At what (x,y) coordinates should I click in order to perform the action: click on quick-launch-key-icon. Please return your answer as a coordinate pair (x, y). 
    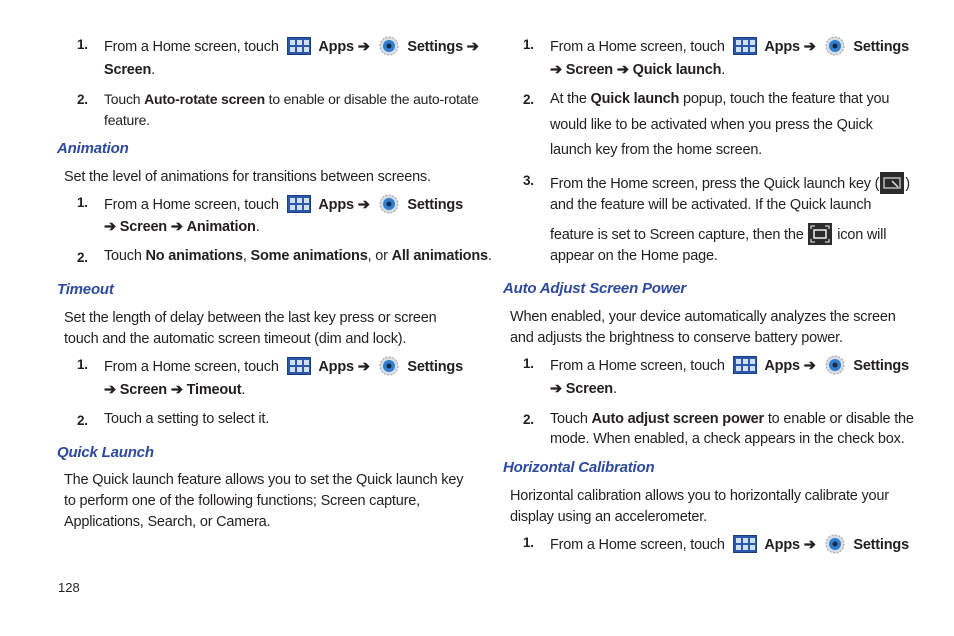
    Looking at the image, I should click on (892, 183).